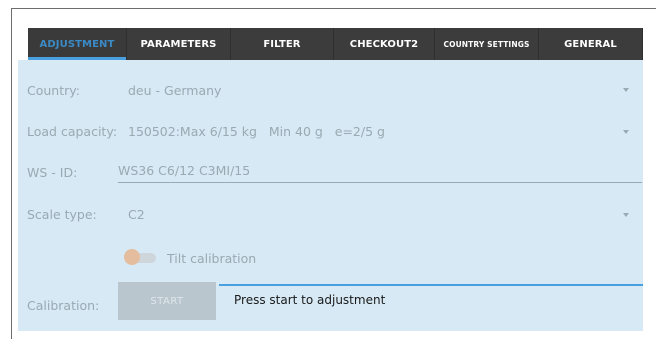 The height and width of the screenshot is (339, 656). Describe the element at coordinates (132, 257) in the screenshot. I see `tilt-calibration-toggle-knob` at that location.